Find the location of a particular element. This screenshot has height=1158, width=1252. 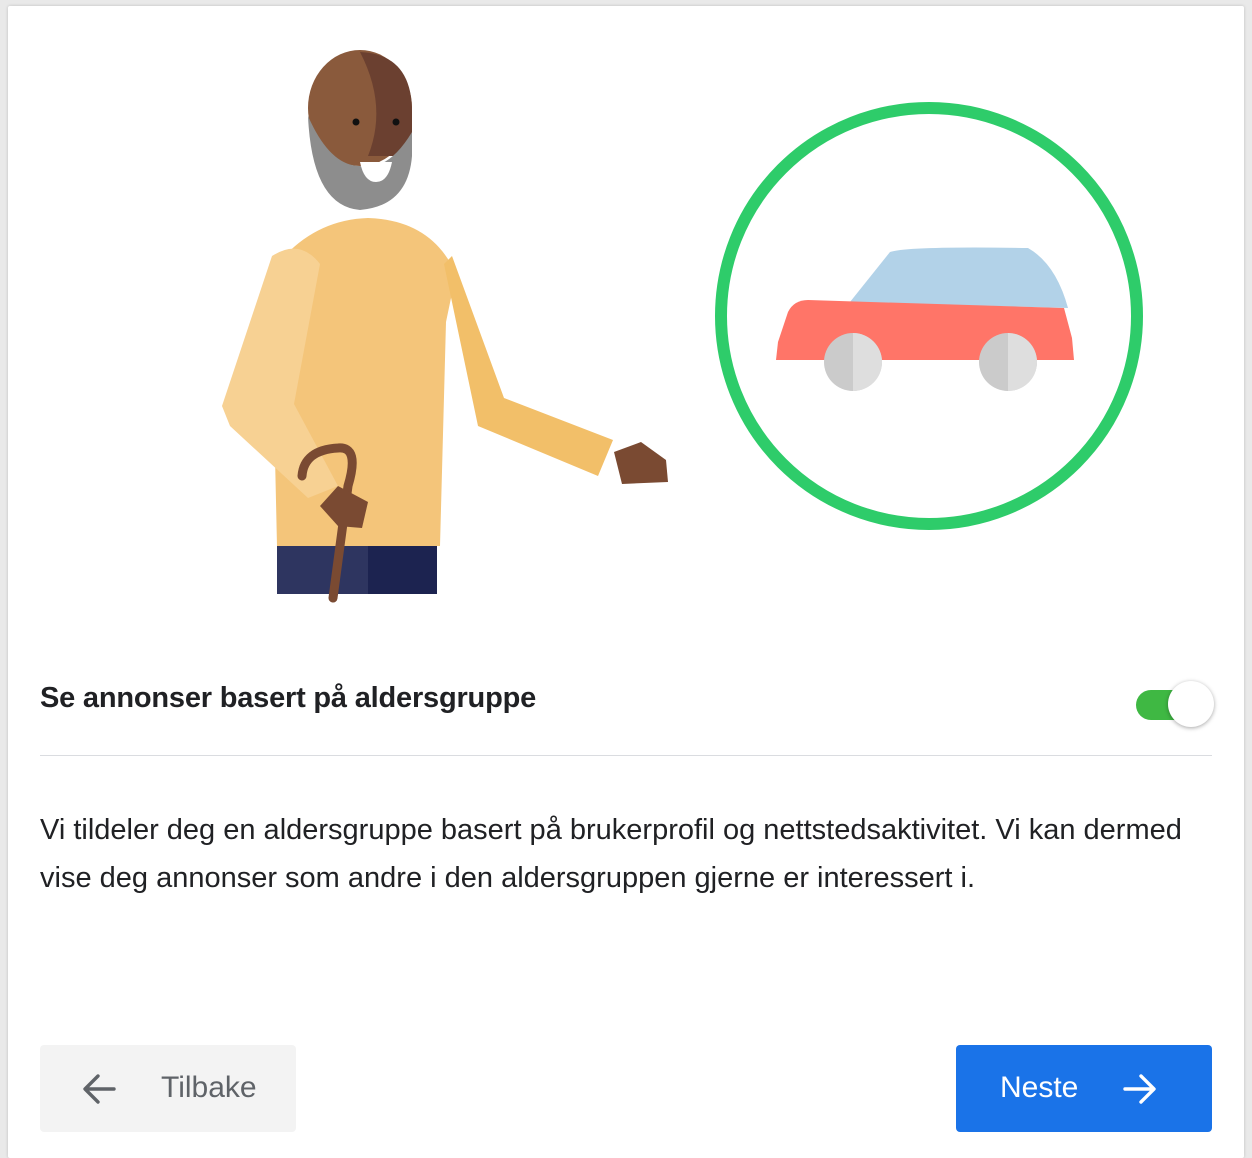

toggle-knob is located at coordinates (1191, 704).